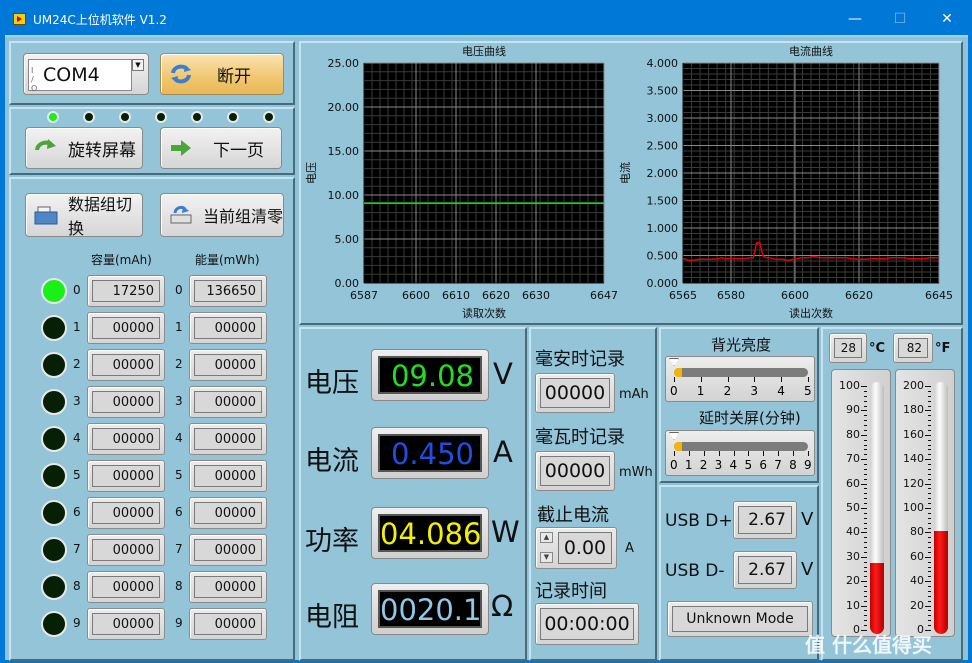 The image size is (972, 663). I want to click on group-energy-value: 136650, so click(228, 291).